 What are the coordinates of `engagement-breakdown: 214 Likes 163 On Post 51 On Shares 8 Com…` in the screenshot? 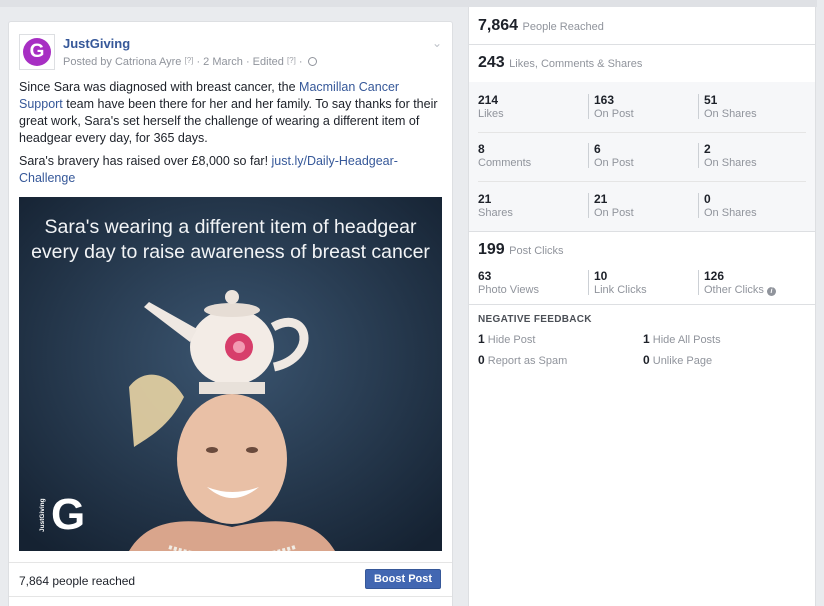 It's located at (642, 157).